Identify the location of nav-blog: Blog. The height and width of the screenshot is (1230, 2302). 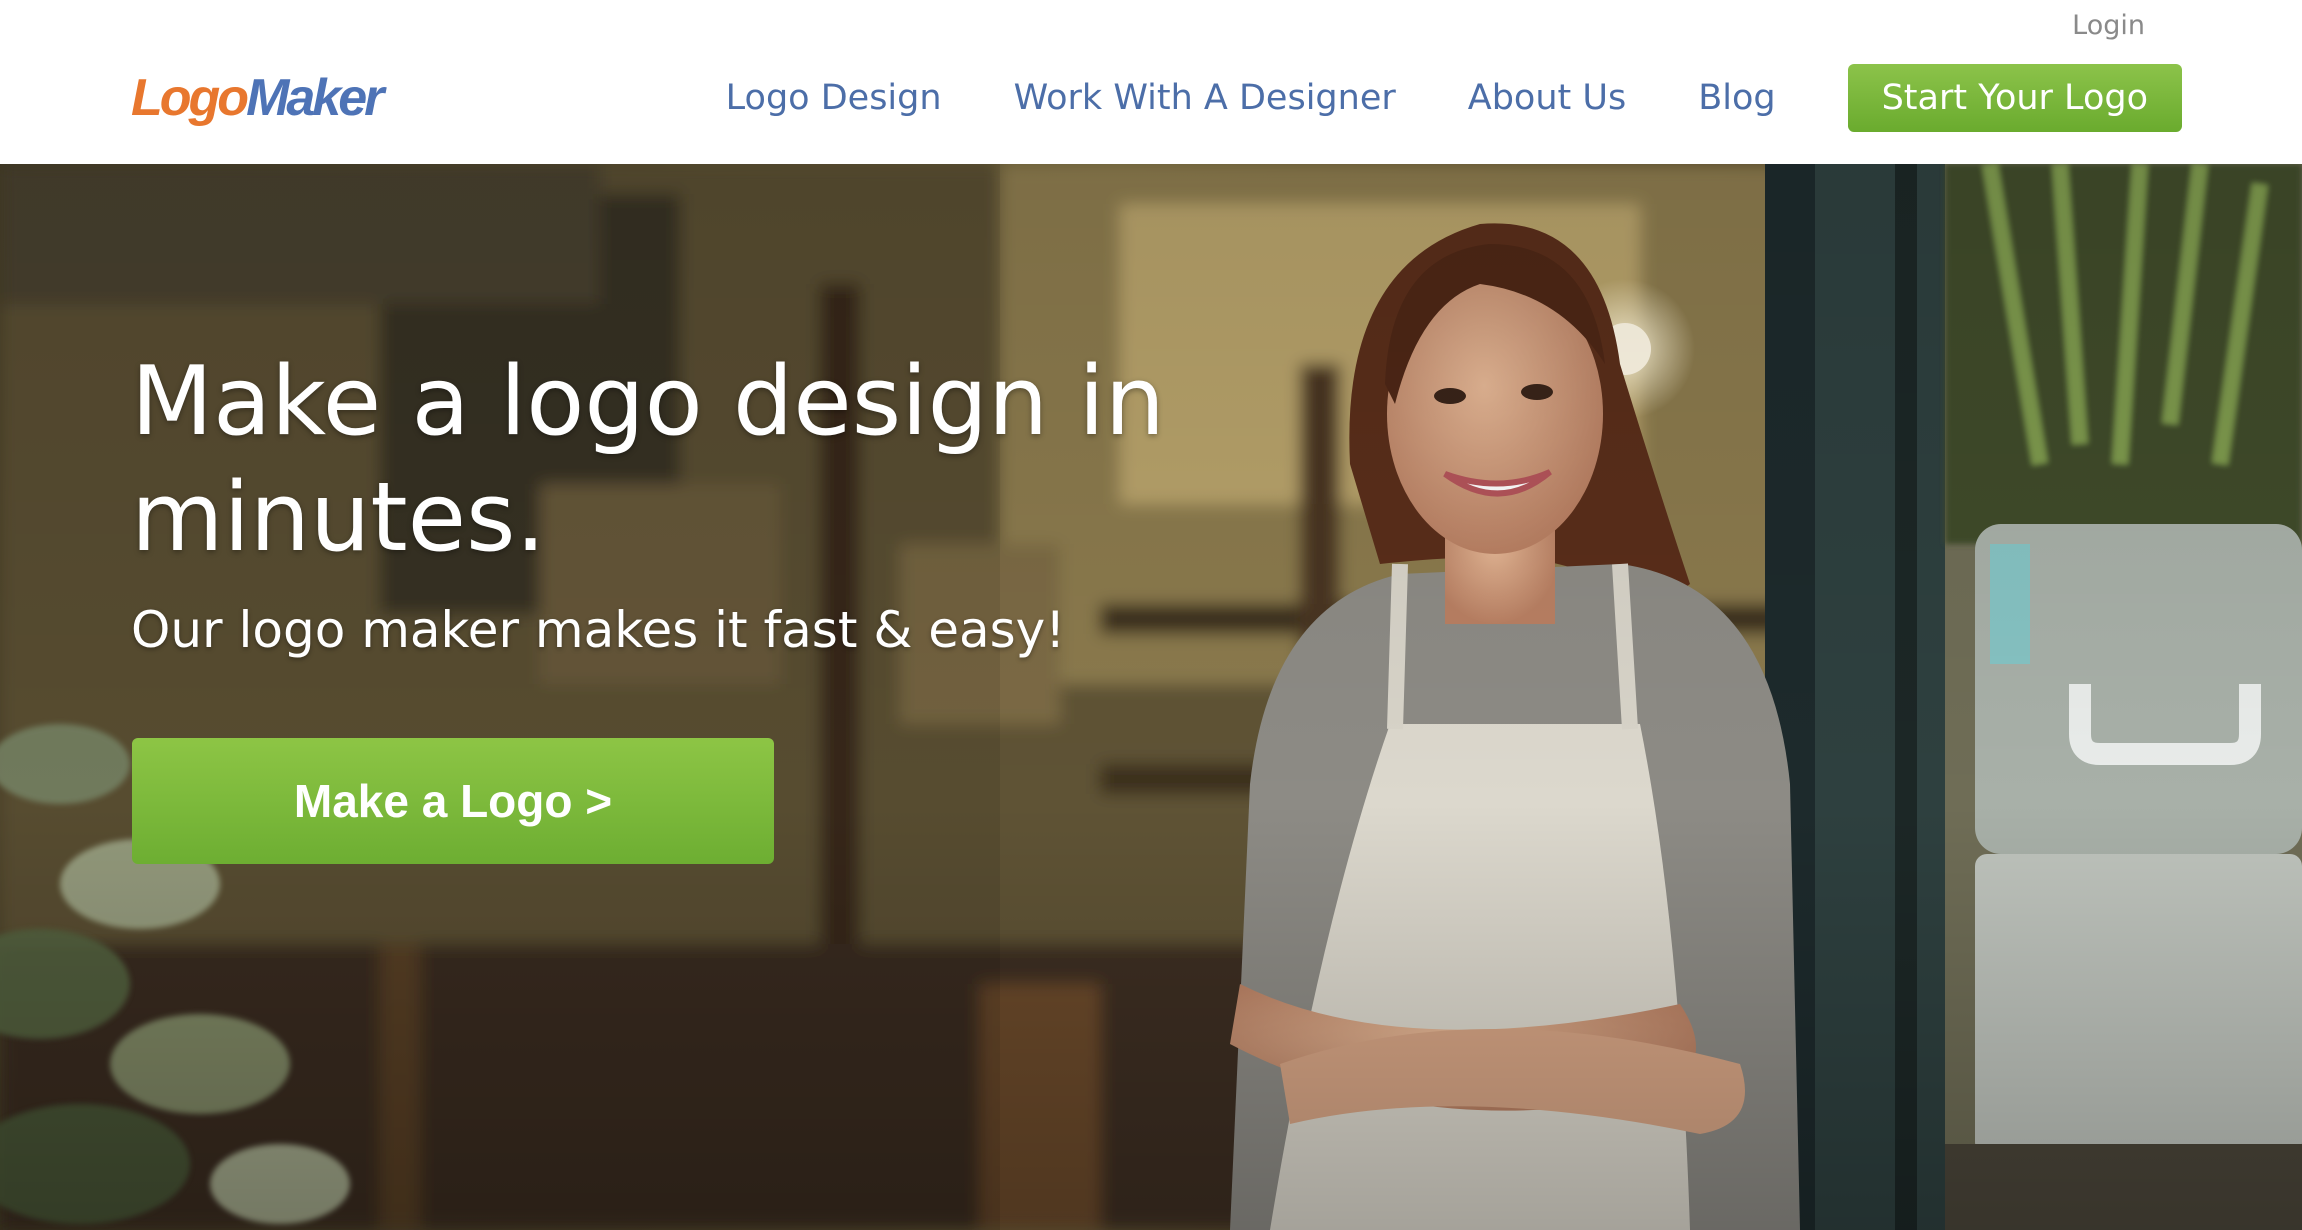
(1736, 98).